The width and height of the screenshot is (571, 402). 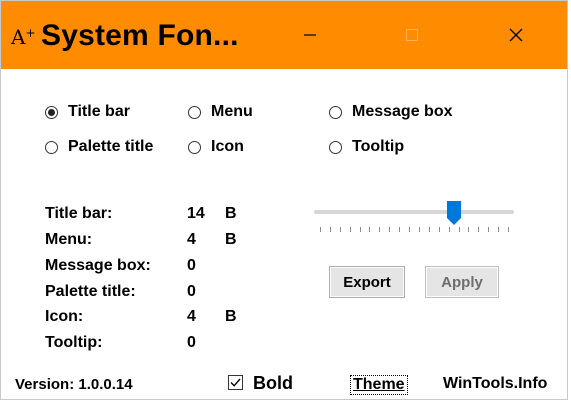 What do you see at coordinates (74, 384) in the screenshot?
I see `version-label: Version: 1.0.0.14` at bounding box center [74, 384].